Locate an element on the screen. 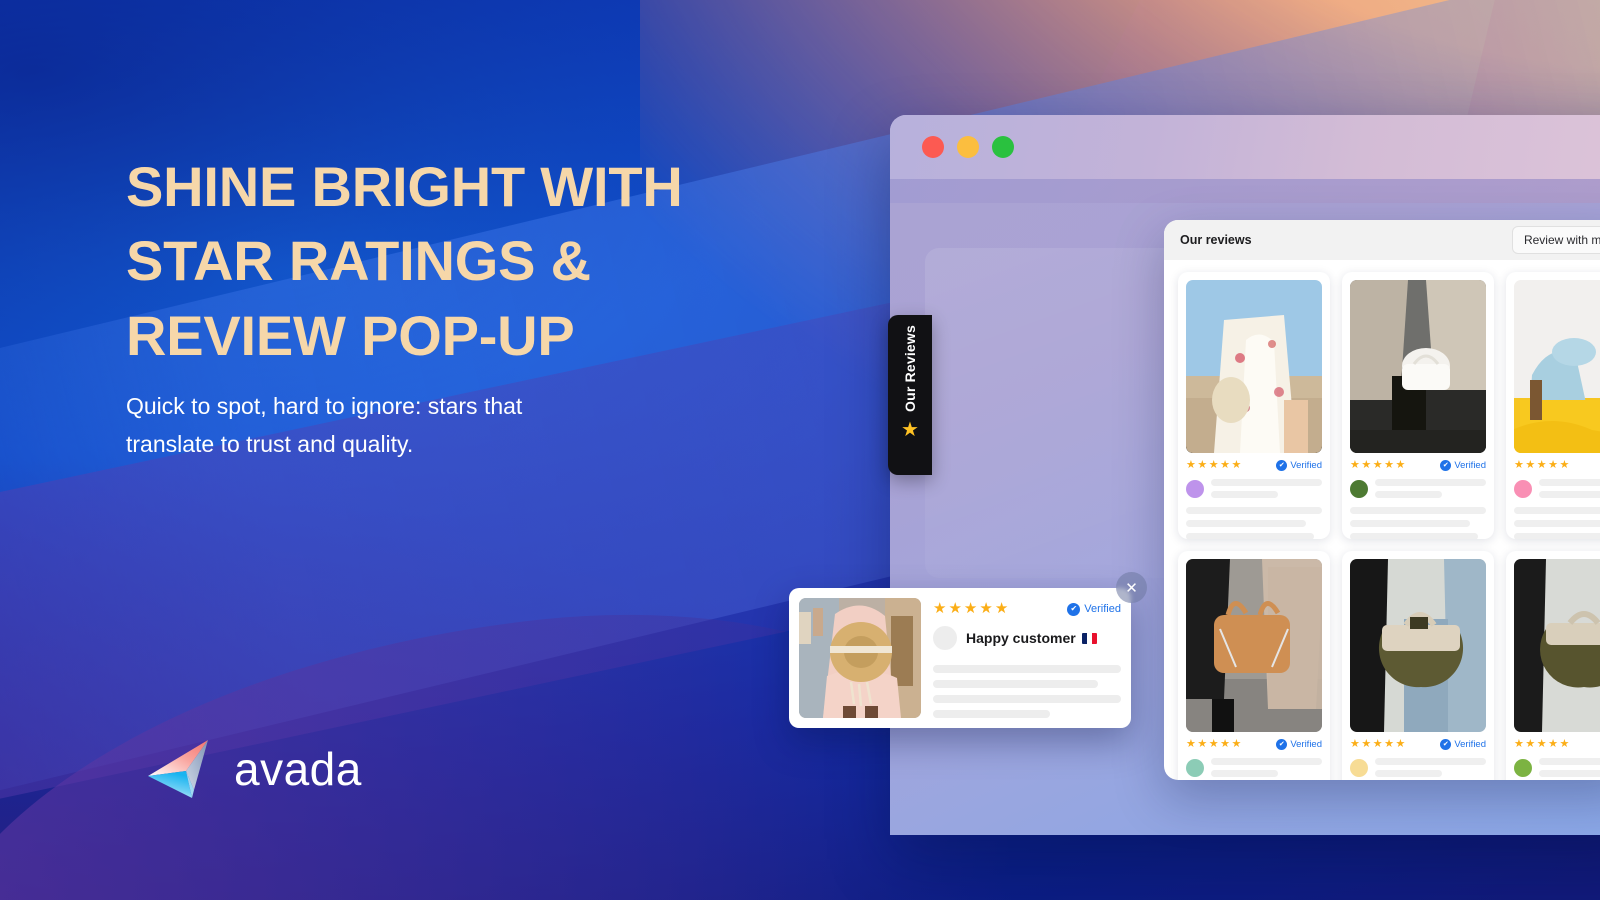 This screenshot has height=900, width=1600. popup-content: ★★★★★ ✔ Verified Happy customer is located at coordinates (1027, 658).